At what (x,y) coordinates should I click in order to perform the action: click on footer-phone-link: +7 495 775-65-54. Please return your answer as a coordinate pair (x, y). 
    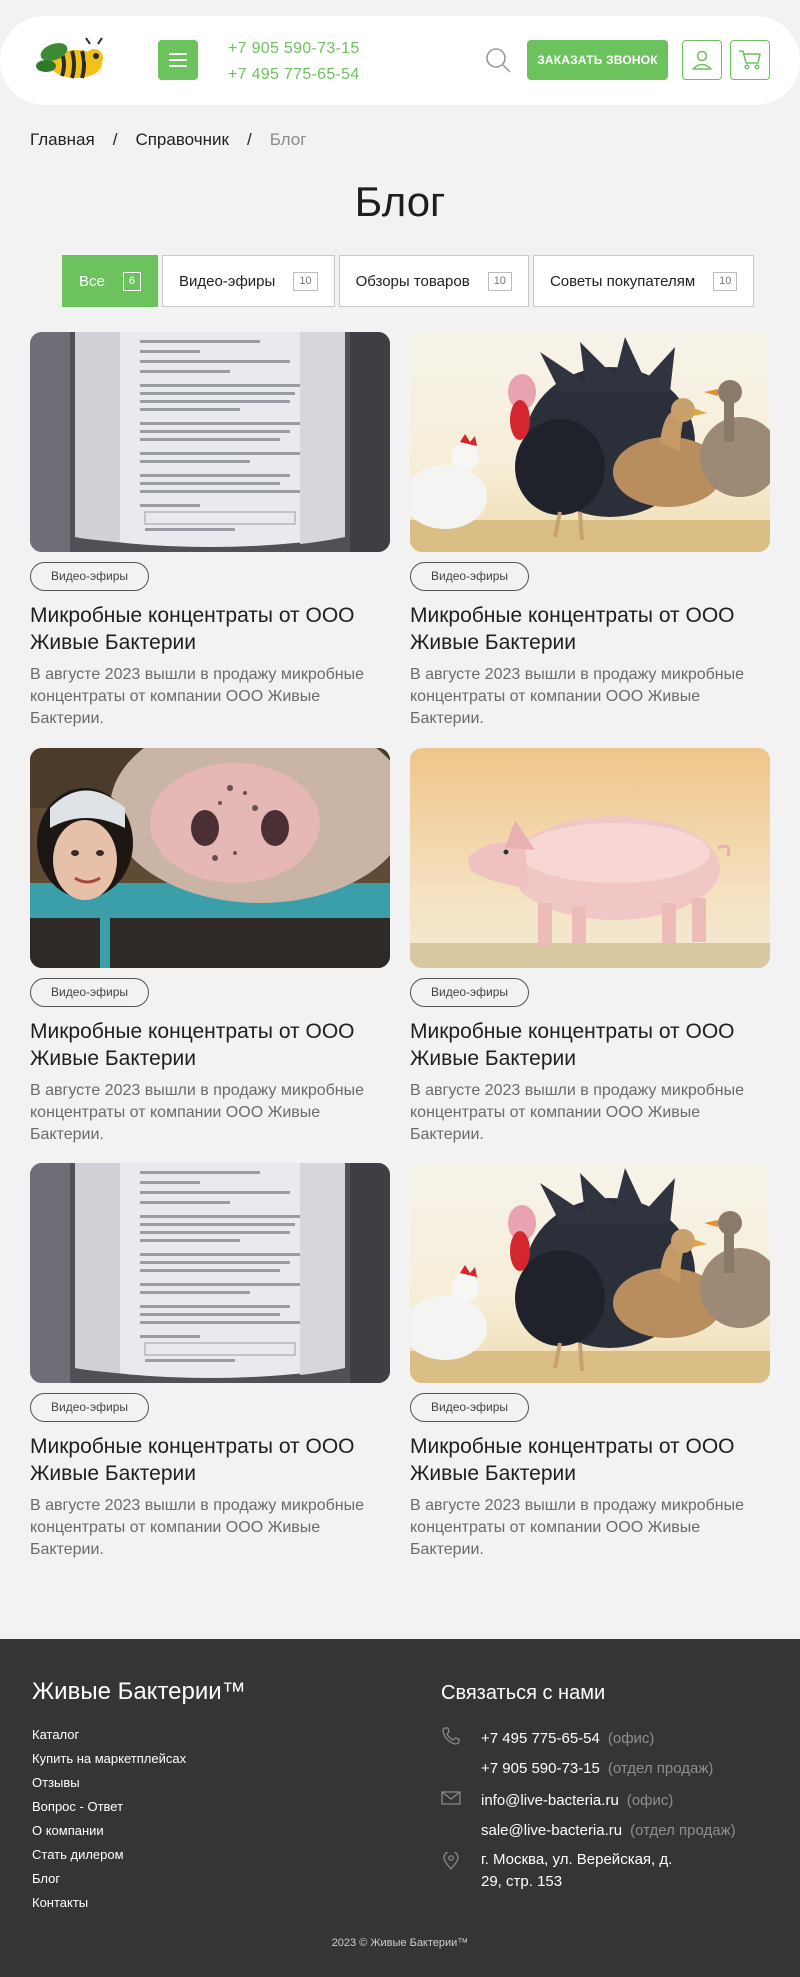
    Looking at the image, I should click on (540, 1738).